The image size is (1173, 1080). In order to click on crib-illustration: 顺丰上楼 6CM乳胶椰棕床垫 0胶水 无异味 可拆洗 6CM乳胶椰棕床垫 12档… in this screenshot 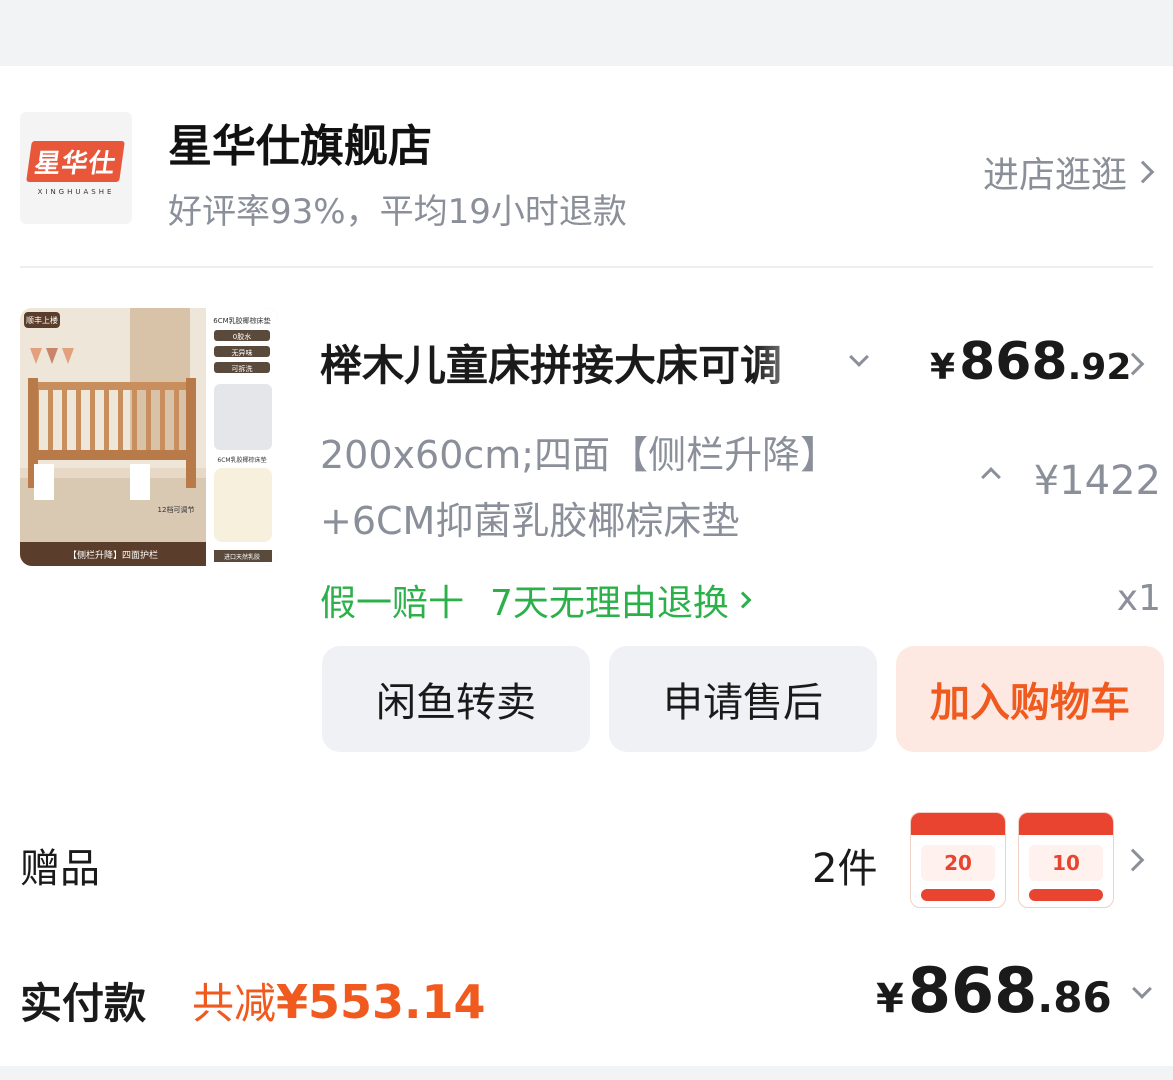, I will do `click(149, 437)`.